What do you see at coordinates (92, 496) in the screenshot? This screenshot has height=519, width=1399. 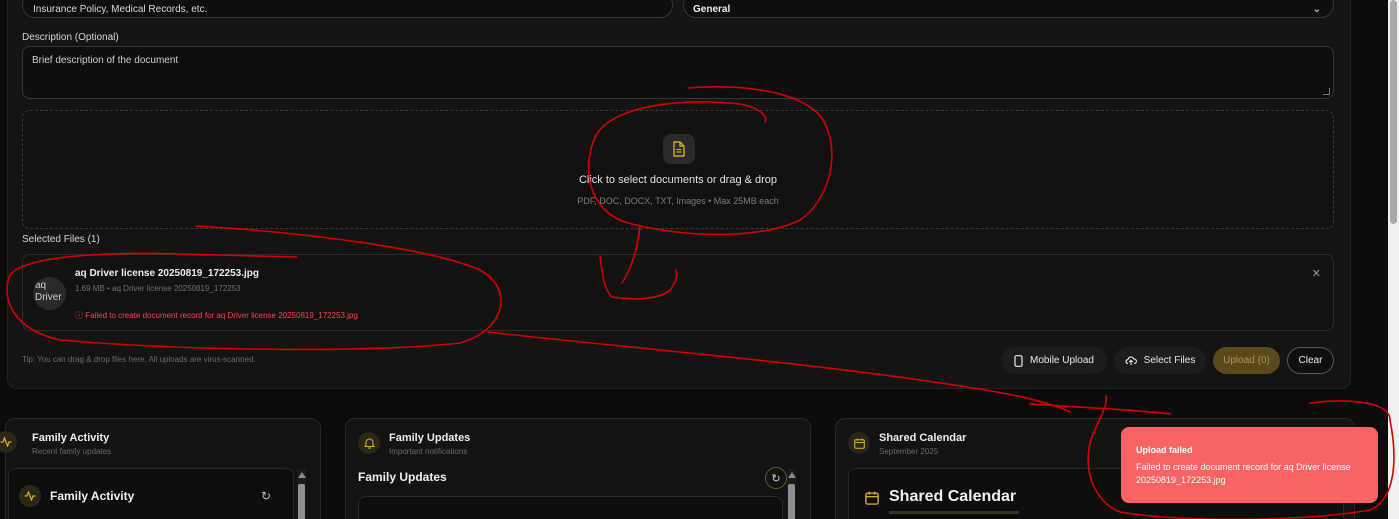 I see `family-activity-inner-title: Family Activity` at bounding box center [92, 496].